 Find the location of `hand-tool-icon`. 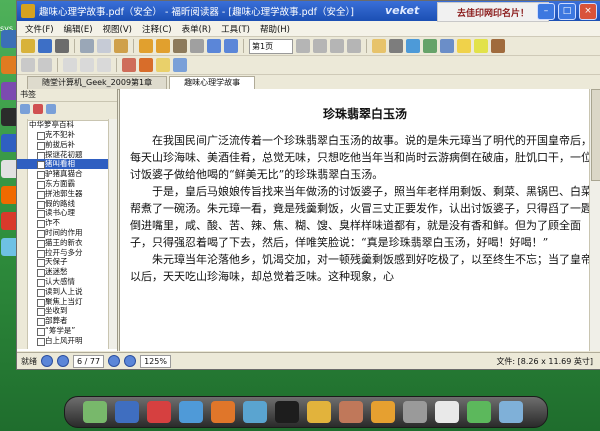

hand-tool-icon is located at coordinates (180, 46).